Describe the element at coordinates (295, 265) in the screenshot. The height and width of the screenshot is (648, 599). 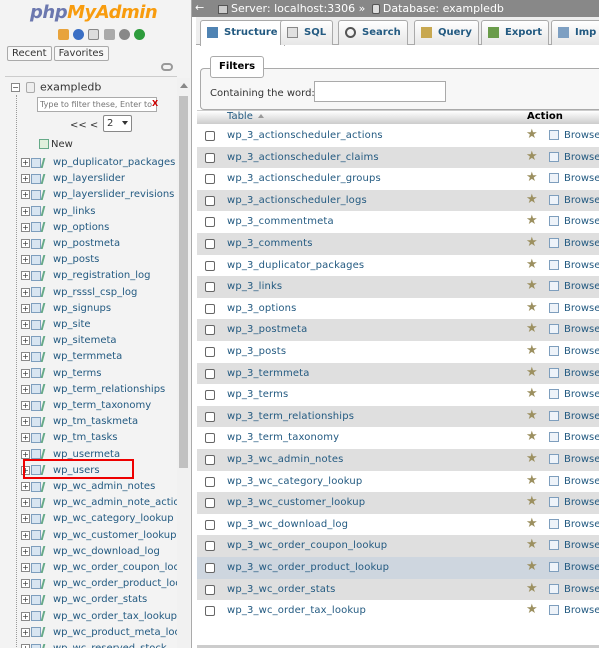
I see `table-name-link: wp_3_duplicator_packages` at that location.